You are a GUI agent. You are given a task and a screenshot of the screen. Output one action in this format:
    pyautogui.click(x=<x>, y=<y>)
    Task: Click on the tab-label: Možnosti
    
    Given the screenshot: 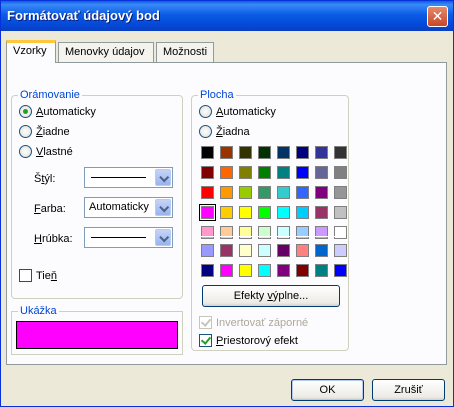 What is the action you would take?
    pyautogui.click(x=185, y=52)
    